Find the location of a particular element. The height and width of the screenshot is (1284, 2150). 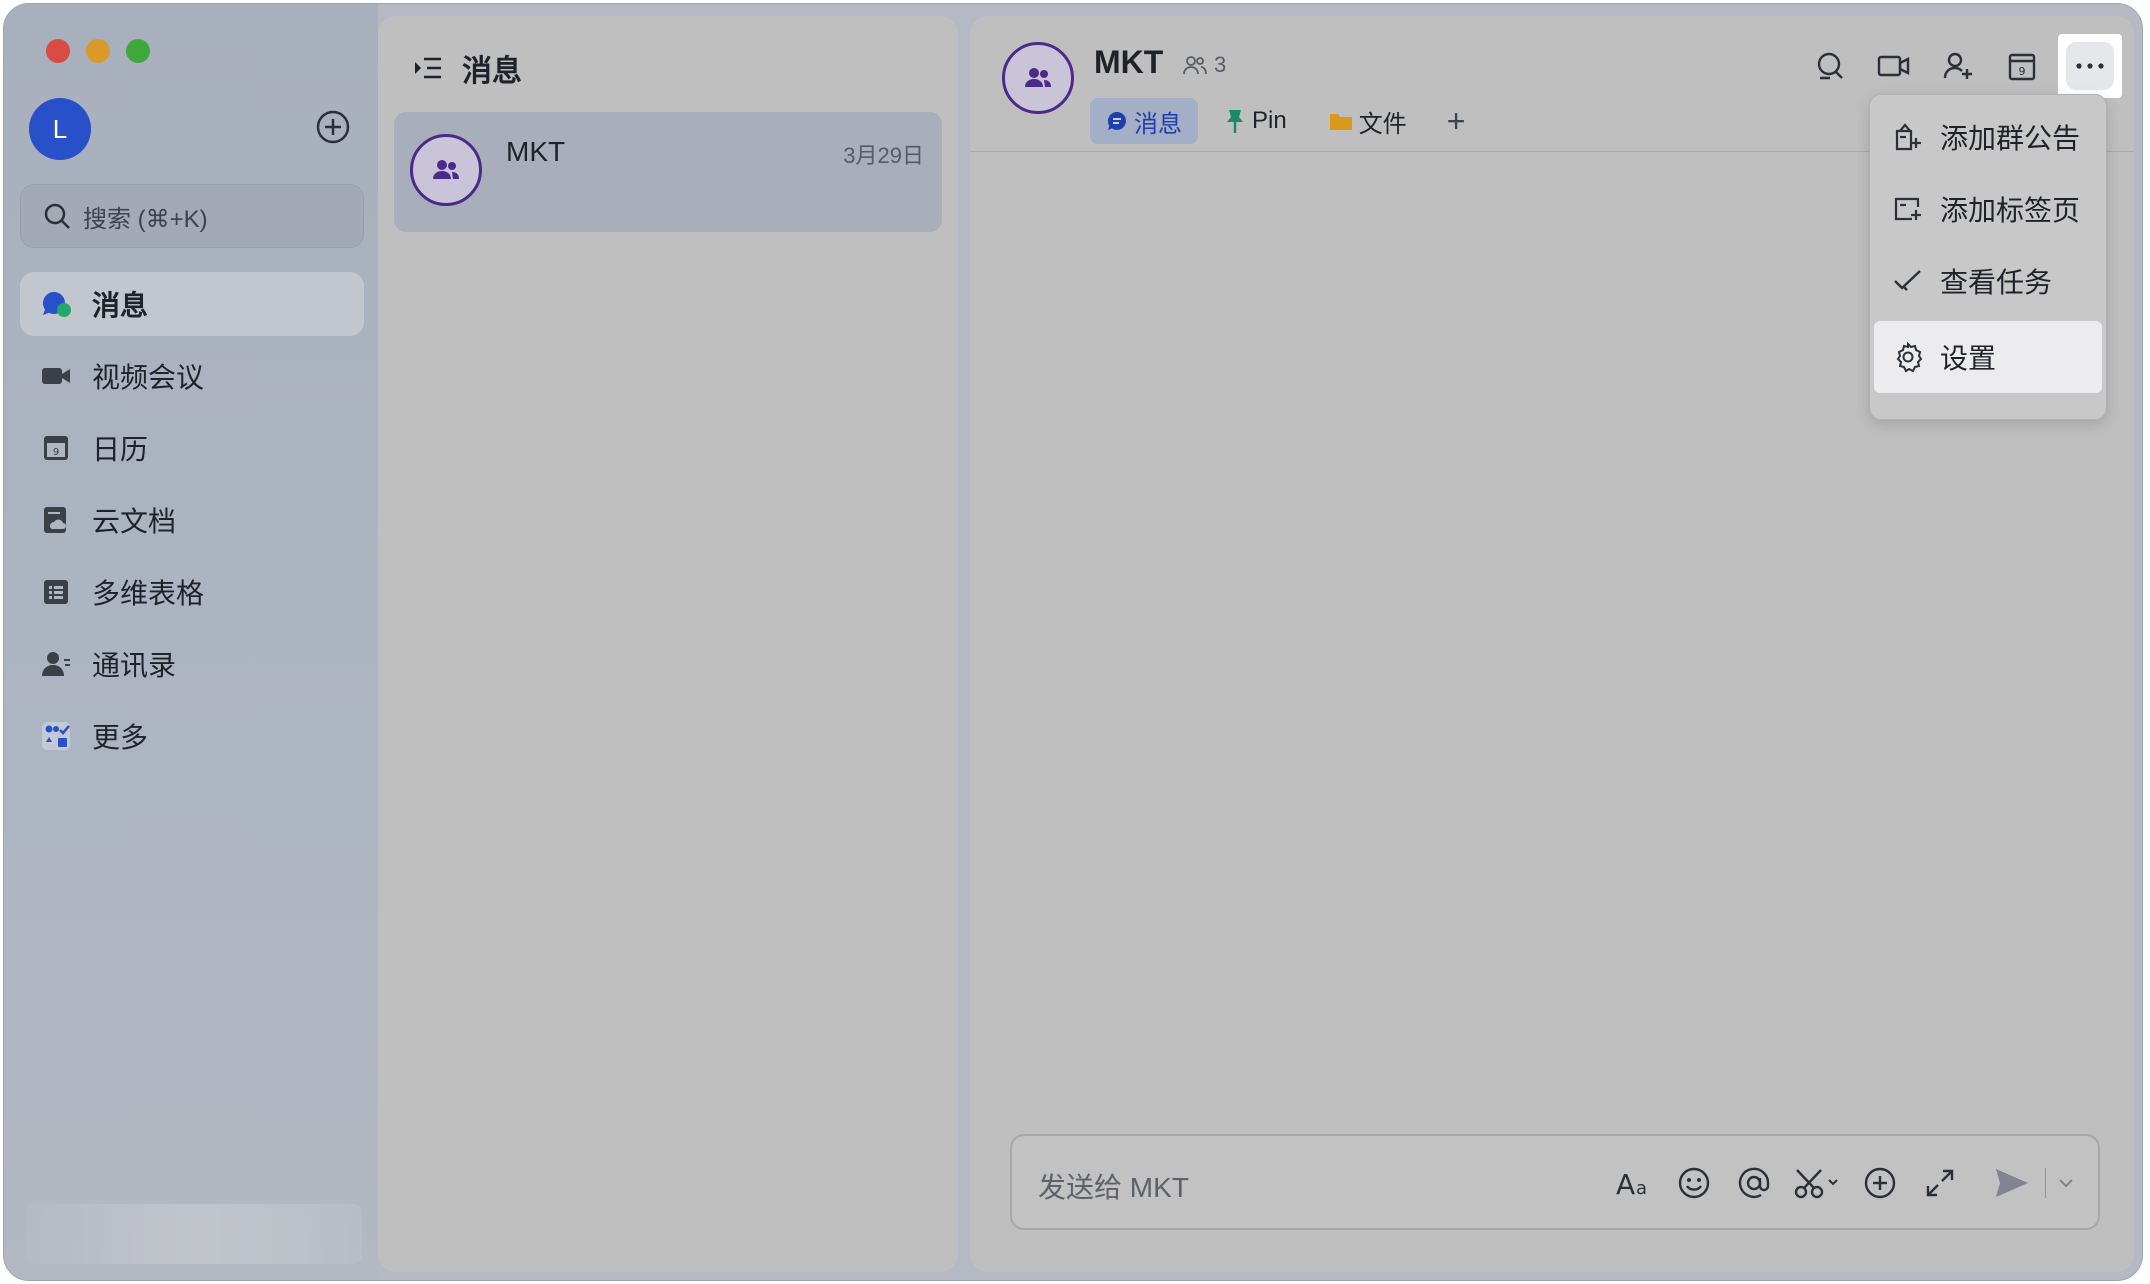

sidebar-item-more: 更多 is located at coordinates (192, 736).